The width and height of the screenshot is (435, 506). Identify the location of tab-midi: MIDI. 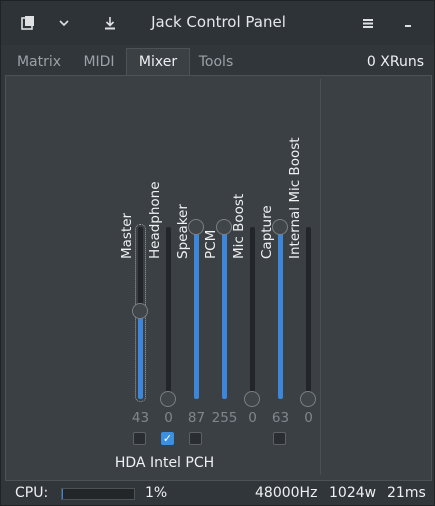
(99, 62).